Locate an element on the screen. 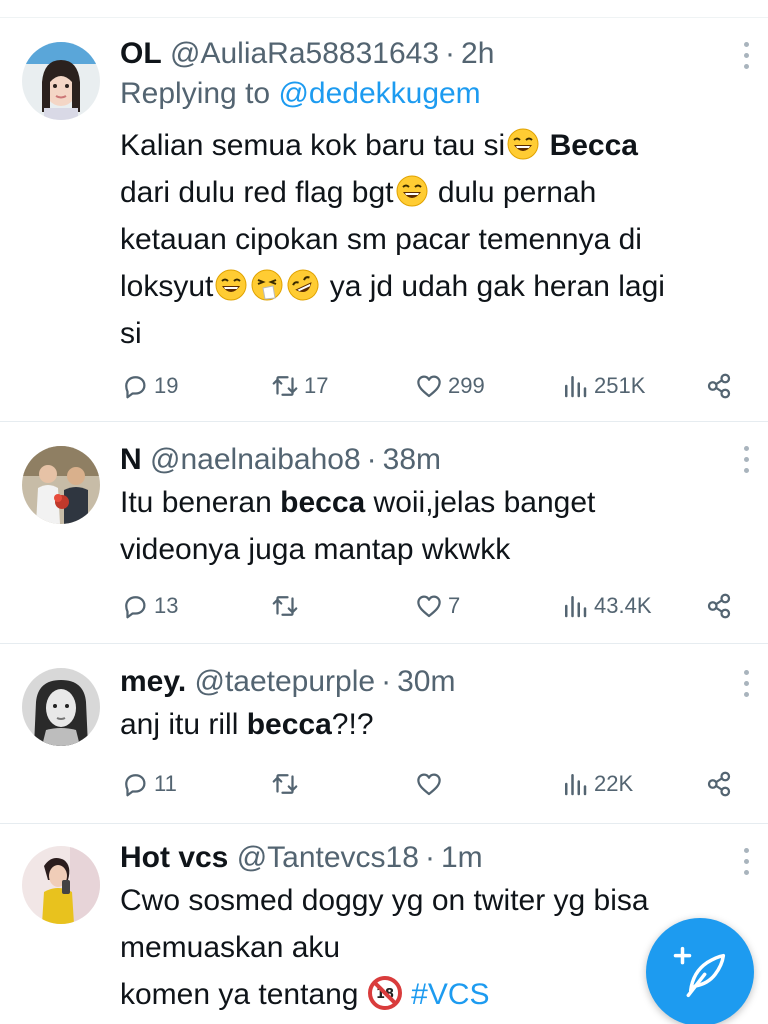  compose-icon is located at coordinates (699, 972).